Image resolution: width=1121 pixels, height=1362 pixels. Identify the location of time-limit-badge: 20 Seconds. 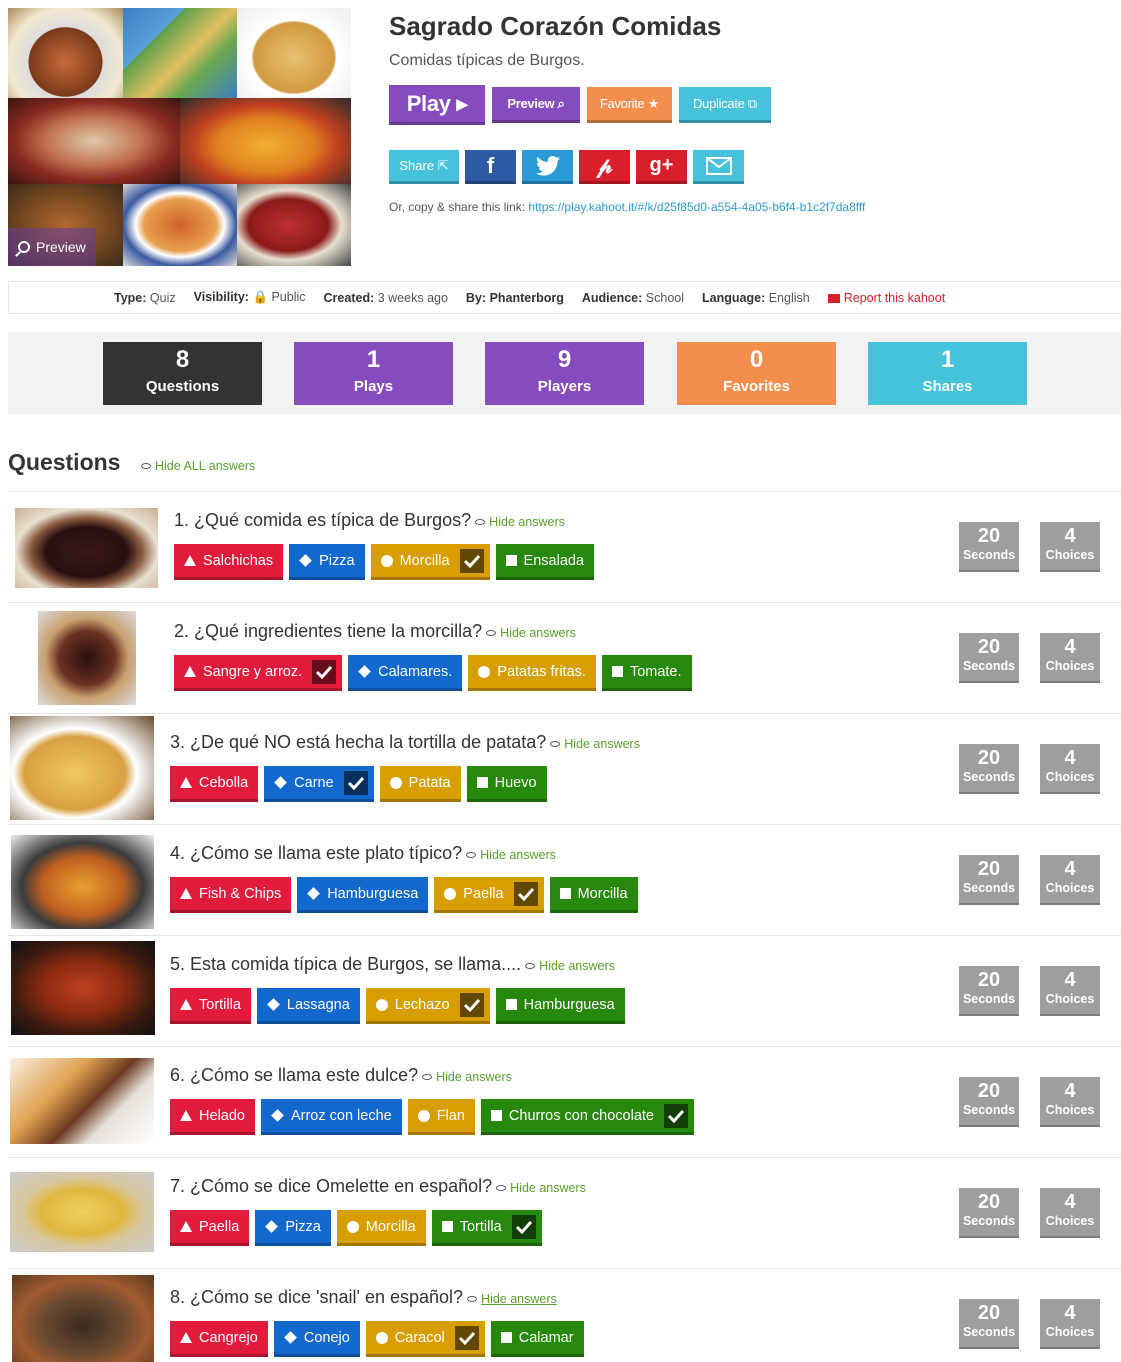
(989, 880).